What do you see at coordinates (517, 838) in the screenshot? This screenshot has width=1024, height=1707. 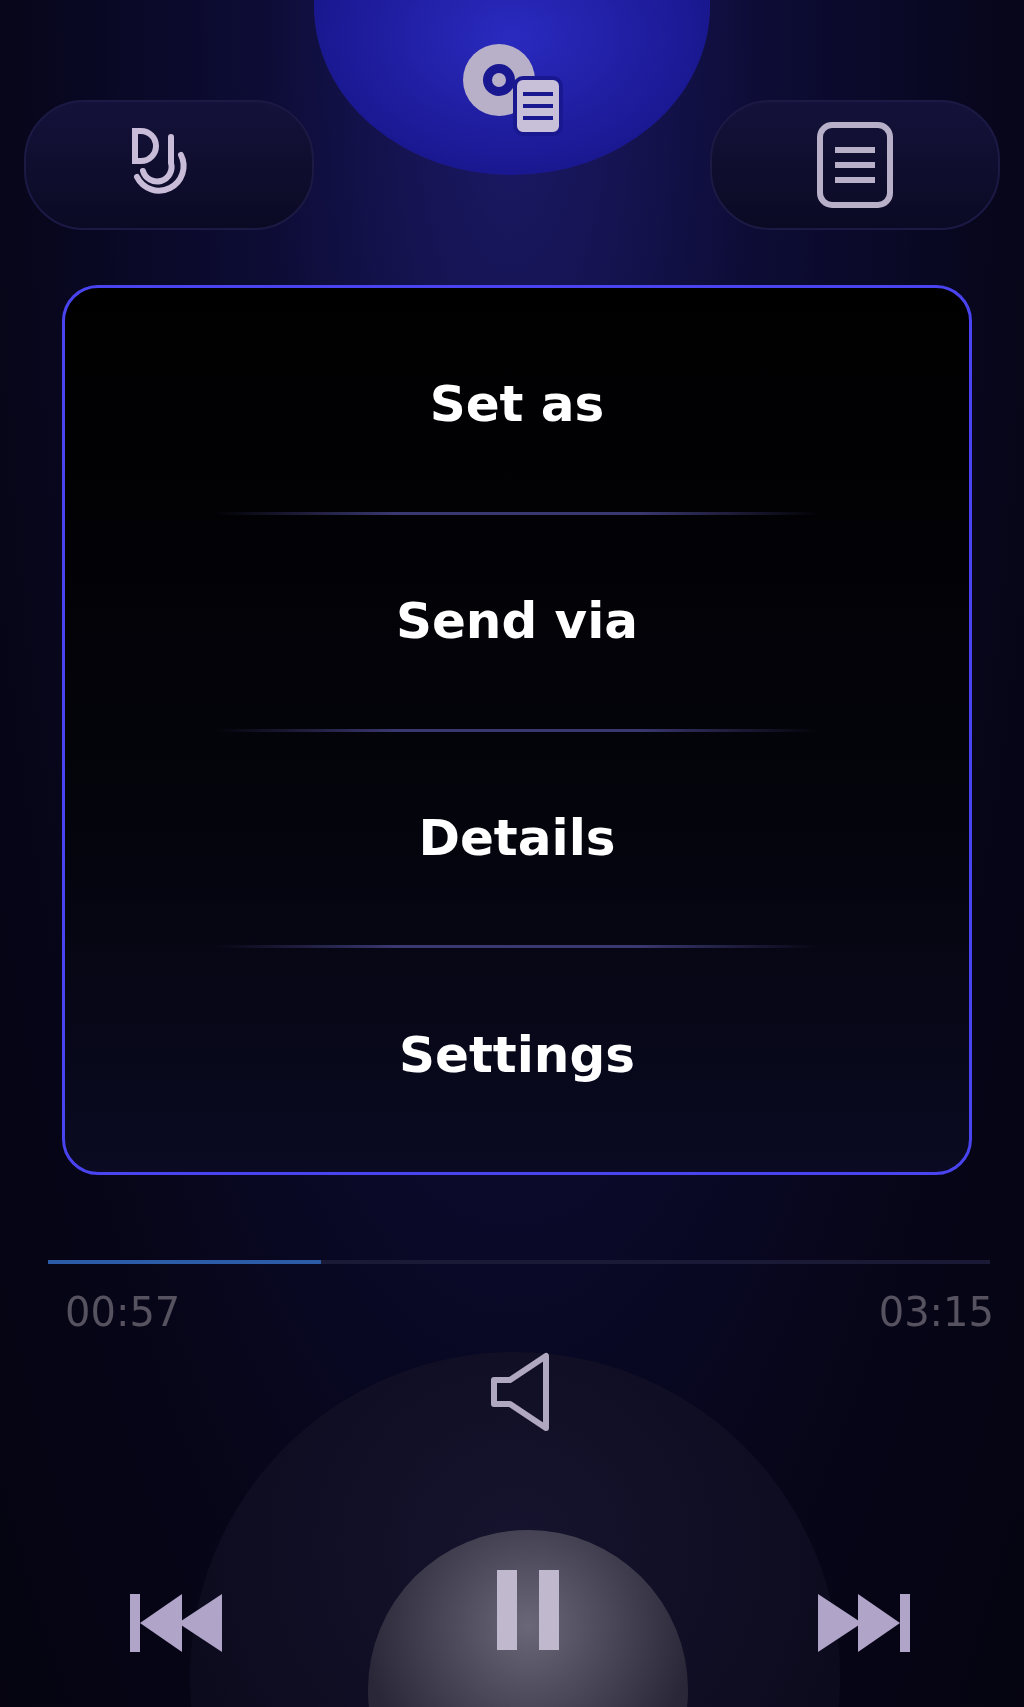 I see `menu-item: Details` at bounding box center [517, 838].